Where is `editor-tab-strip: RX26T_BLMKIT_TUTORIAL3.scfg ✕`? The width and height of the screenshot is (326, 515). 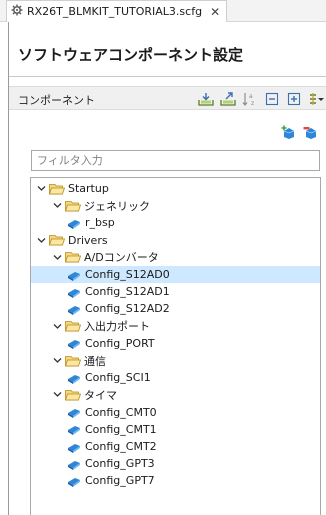 editor-tab-strip: RX26T_BLMKIT_TUTORIAL3.scfg ✕ is located at coordinates (163, 11).